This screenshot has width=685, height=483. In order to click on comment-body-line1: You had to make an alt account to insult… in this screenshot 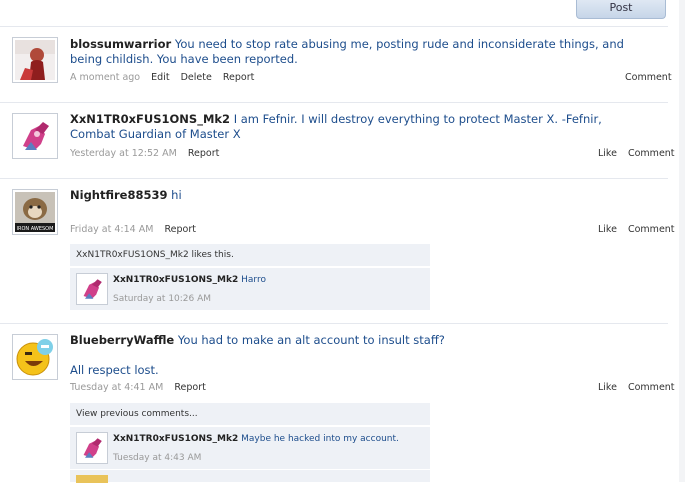, I will do `click(311, 340)`.